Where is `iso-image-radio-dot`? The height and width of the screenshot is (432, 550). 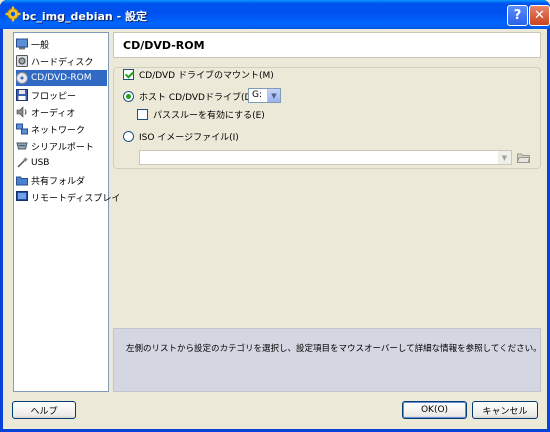 iso-image-radio-dot is located at coordinates (128, 136).